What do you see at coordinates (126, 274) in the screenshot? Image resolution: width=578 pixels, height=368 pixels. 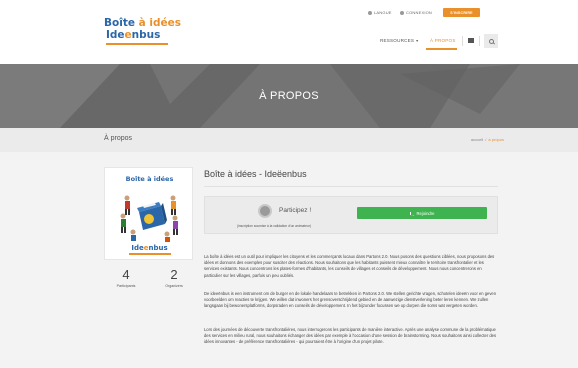 I see `participants-count: 4` at bounding box center [126, 274].